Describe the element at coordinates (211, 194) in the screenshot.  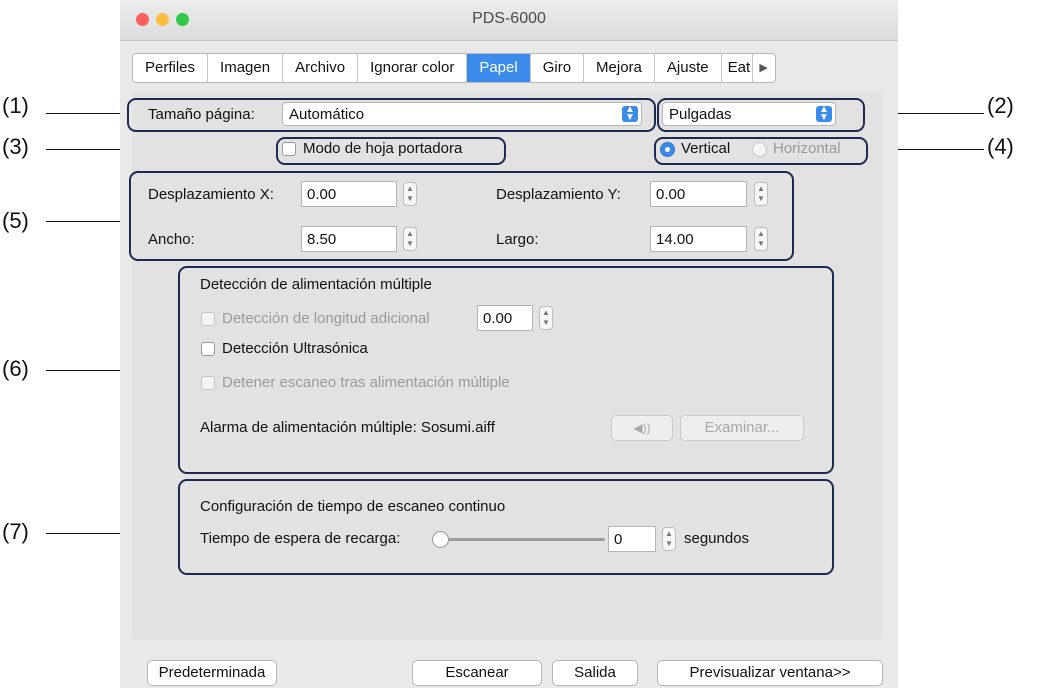
I see `offset-x-label: Desplazamiento X:` at that location.